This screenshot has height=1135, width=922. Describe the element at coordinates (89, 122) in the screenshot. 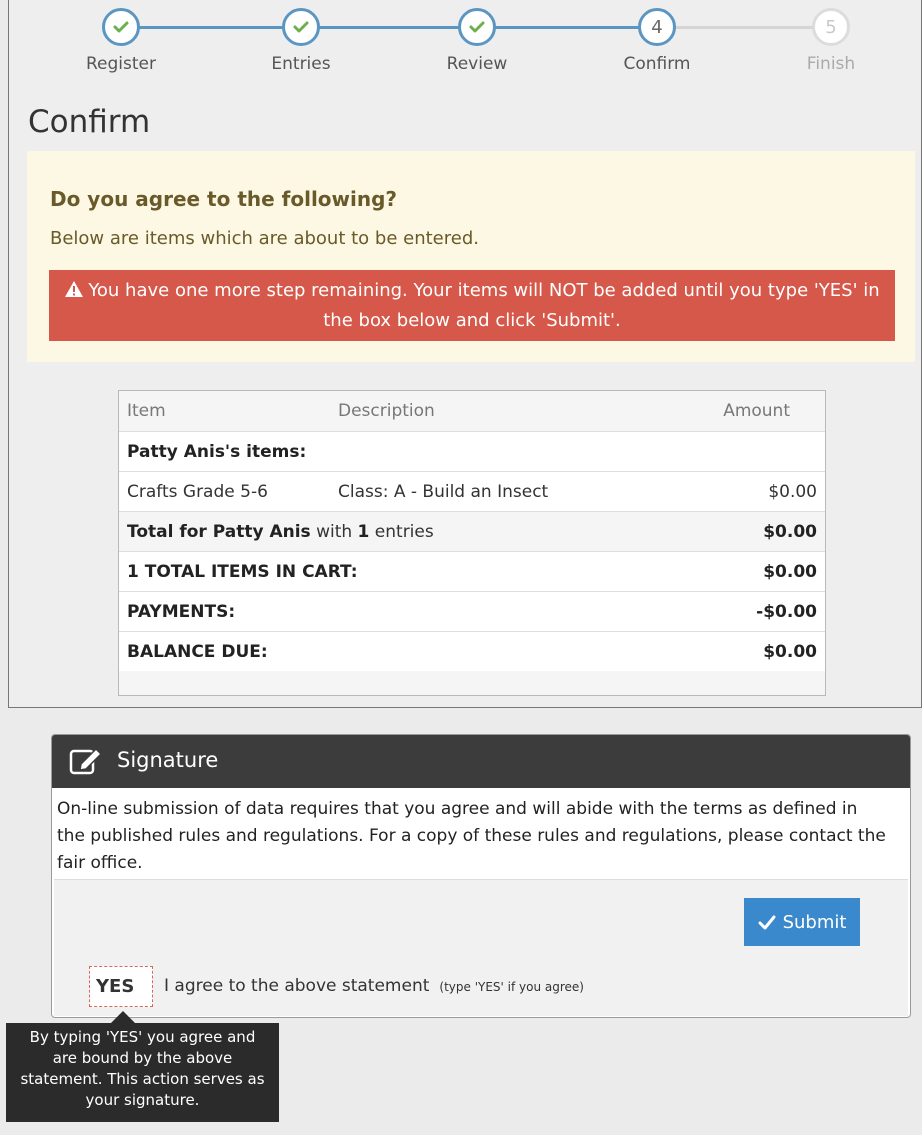

I see `page-title: Confirm` at that location.